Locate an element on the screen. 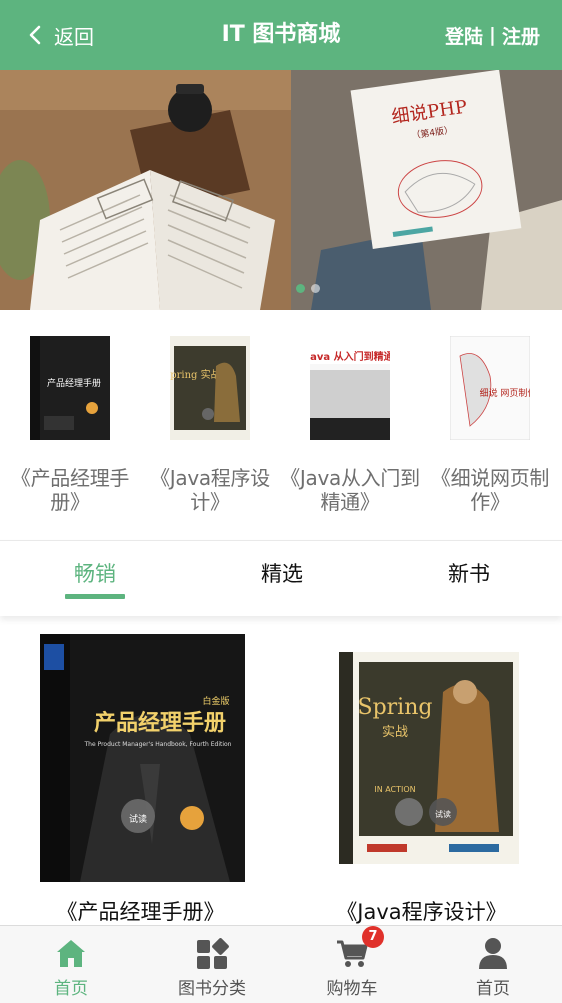 The image size is (562, 1003). nav-profile: 首页 is located at coordinates (492, 964).